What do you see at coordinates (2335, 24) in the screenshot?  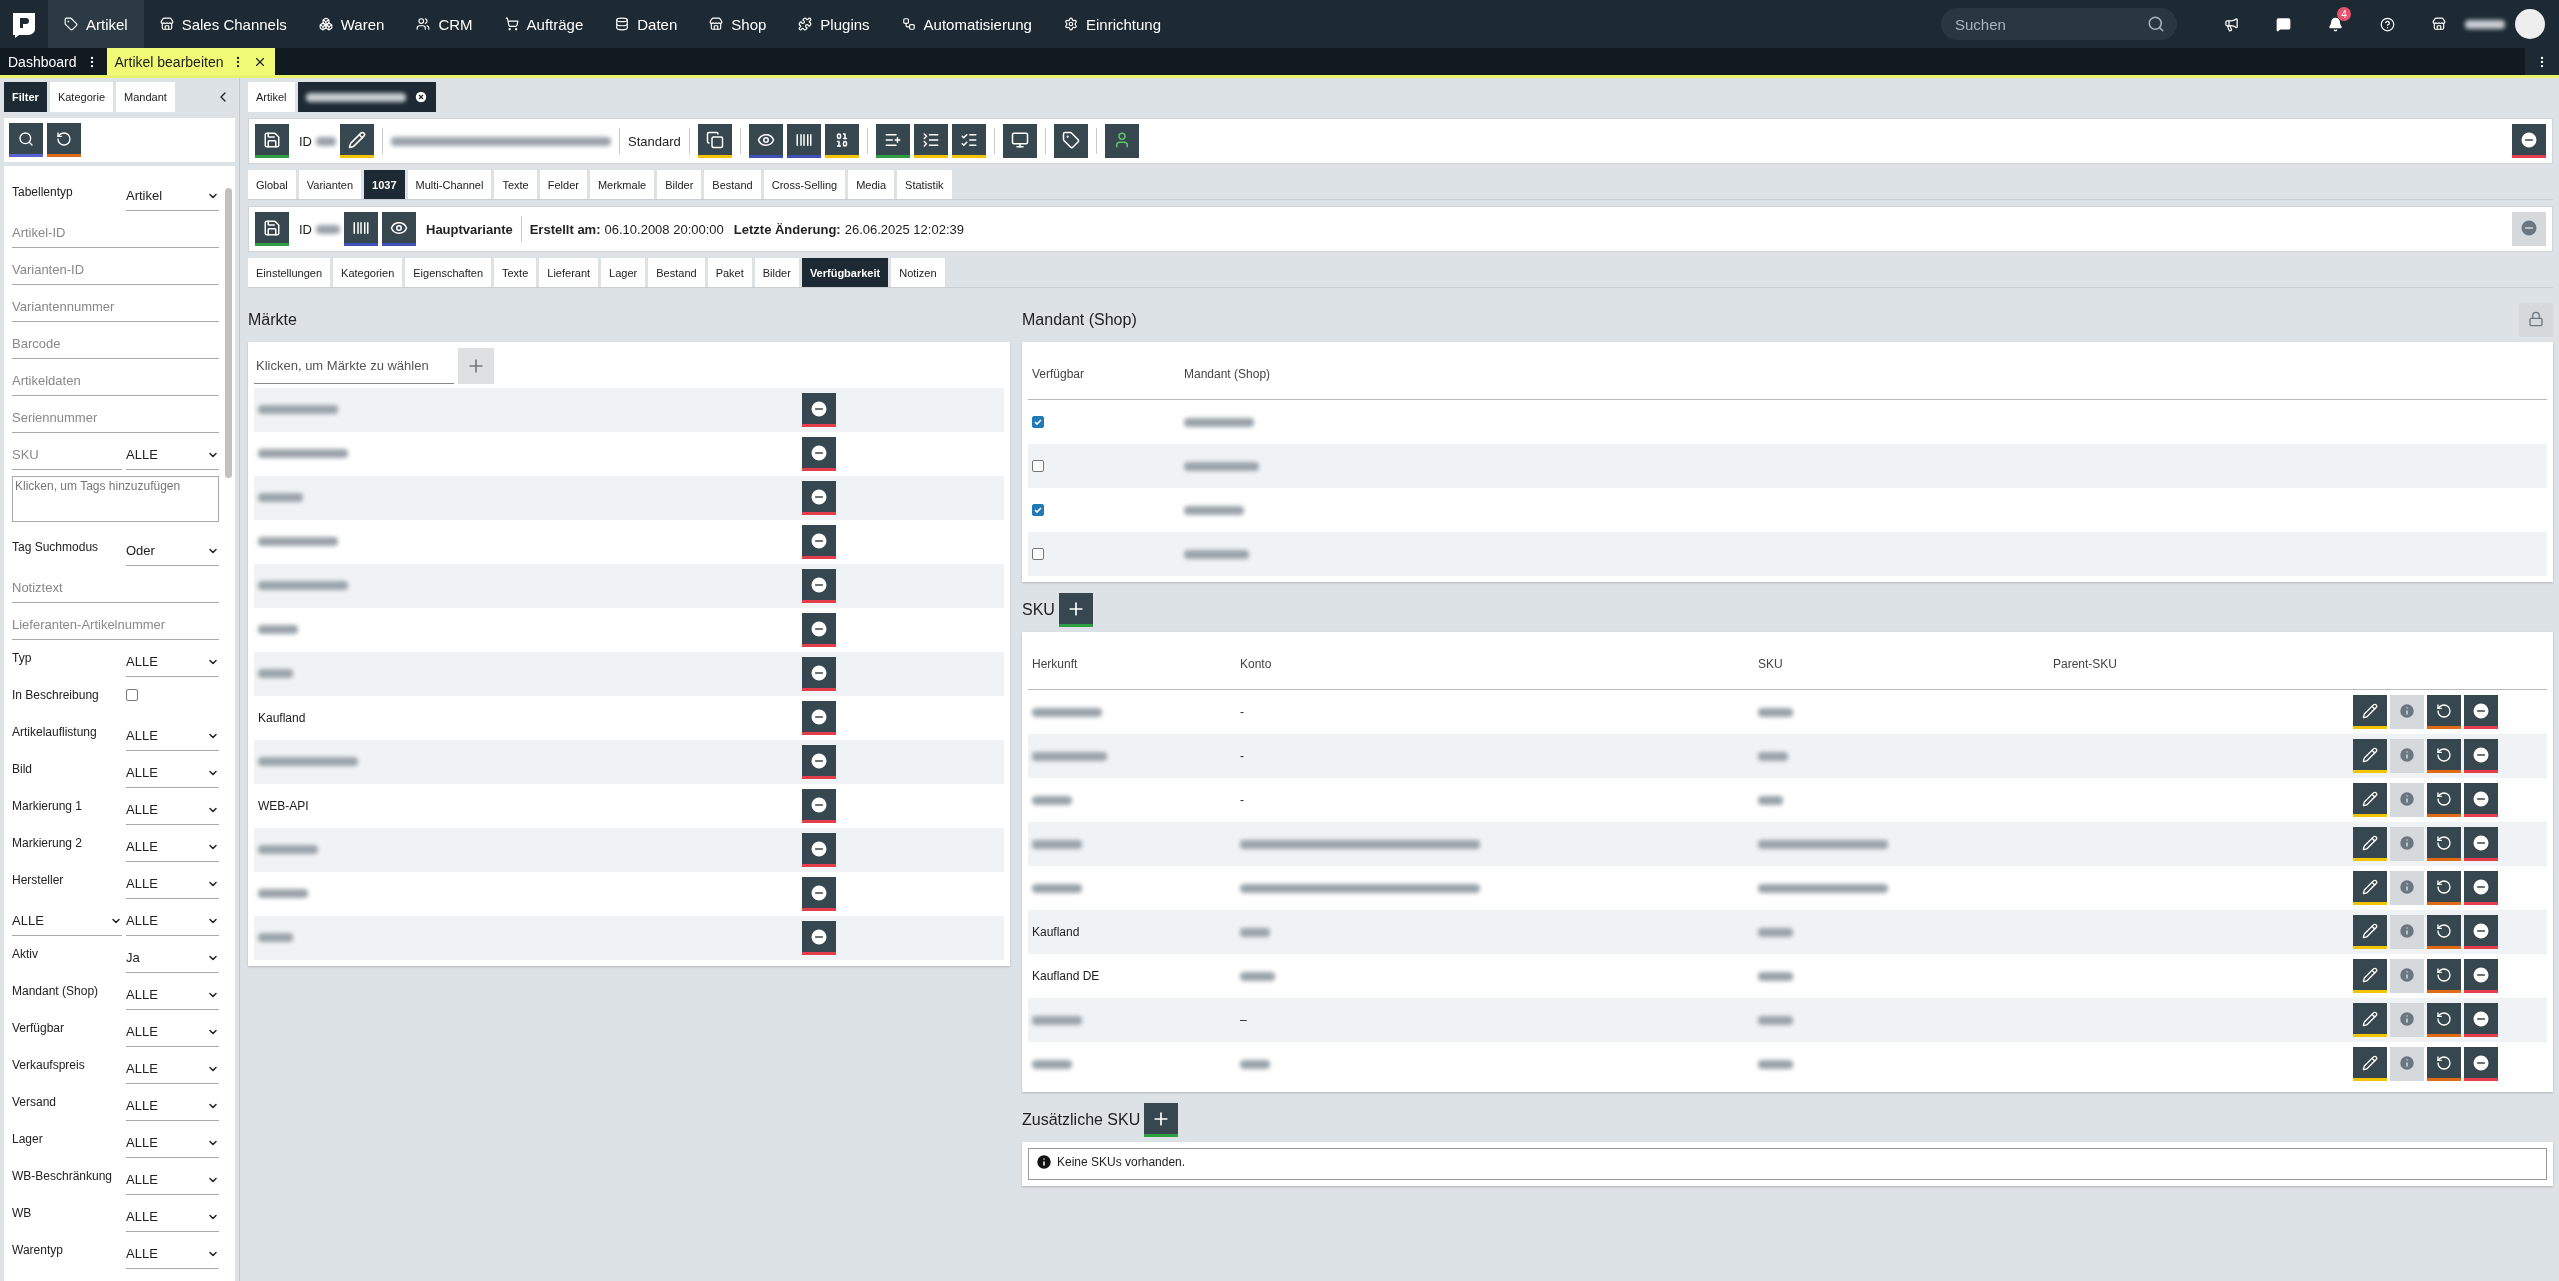 I see `bell-icon` at bounding box center [2335, 24].